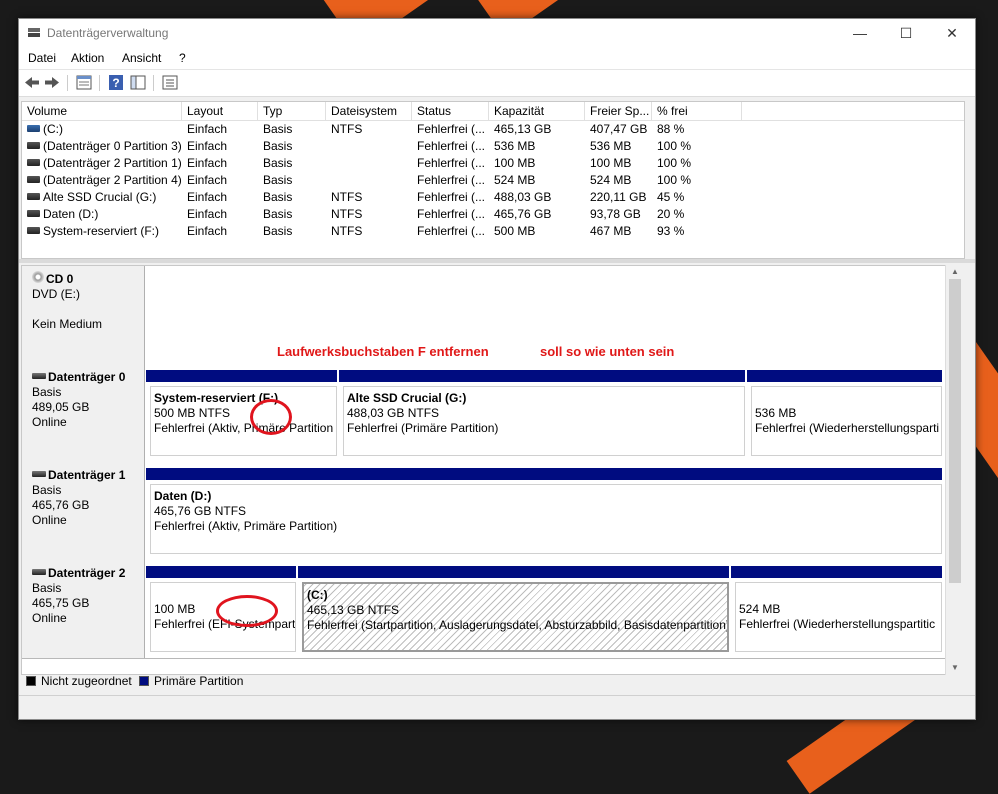  Describe the element at coordinates (192, 413) in the screenshot. I see `partition-size: 500 MB NTFS` at that location.